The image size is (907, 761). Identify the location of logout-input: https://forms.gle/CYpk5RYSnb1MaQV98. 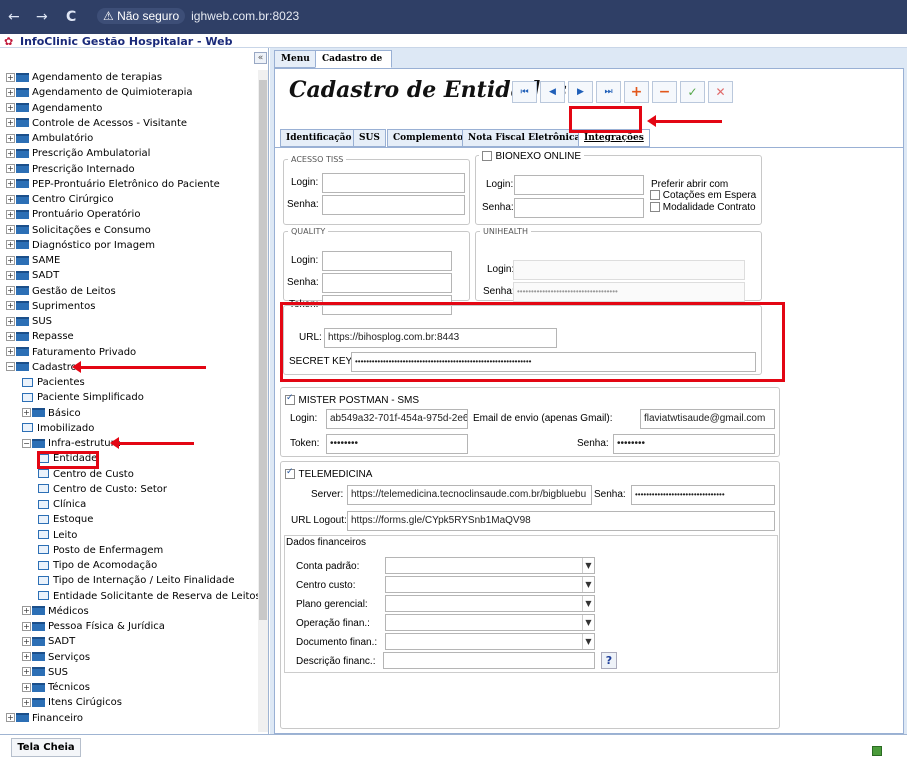
(561, 521).